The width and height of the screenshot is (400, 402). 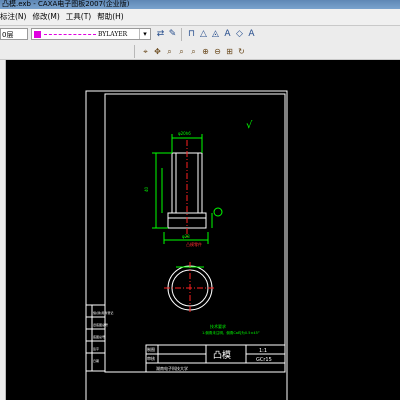 I want to click on color-swatch, so click(x=37, y=34).